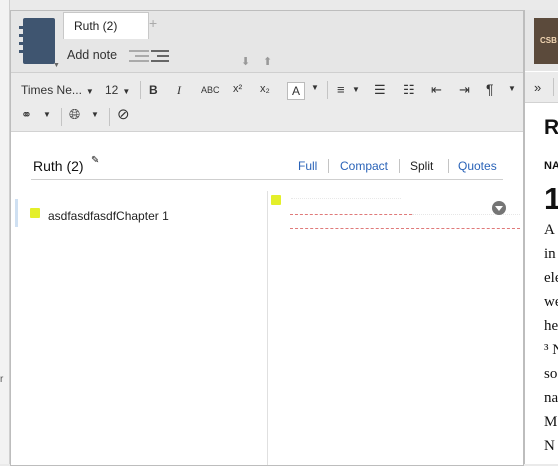 This screenshot has width=558, height=466. Describe the element at coordinates (364, 166) in the screenshot. I see `view-compact: Compact` at that location.